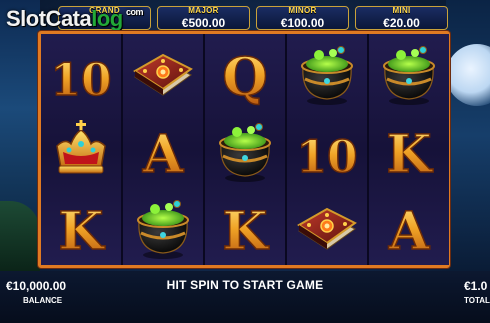  What do you see at coordinates (43, 300) in the screenshot?
I see `balance-label: BALANCE` at bounding box center [43, 300].